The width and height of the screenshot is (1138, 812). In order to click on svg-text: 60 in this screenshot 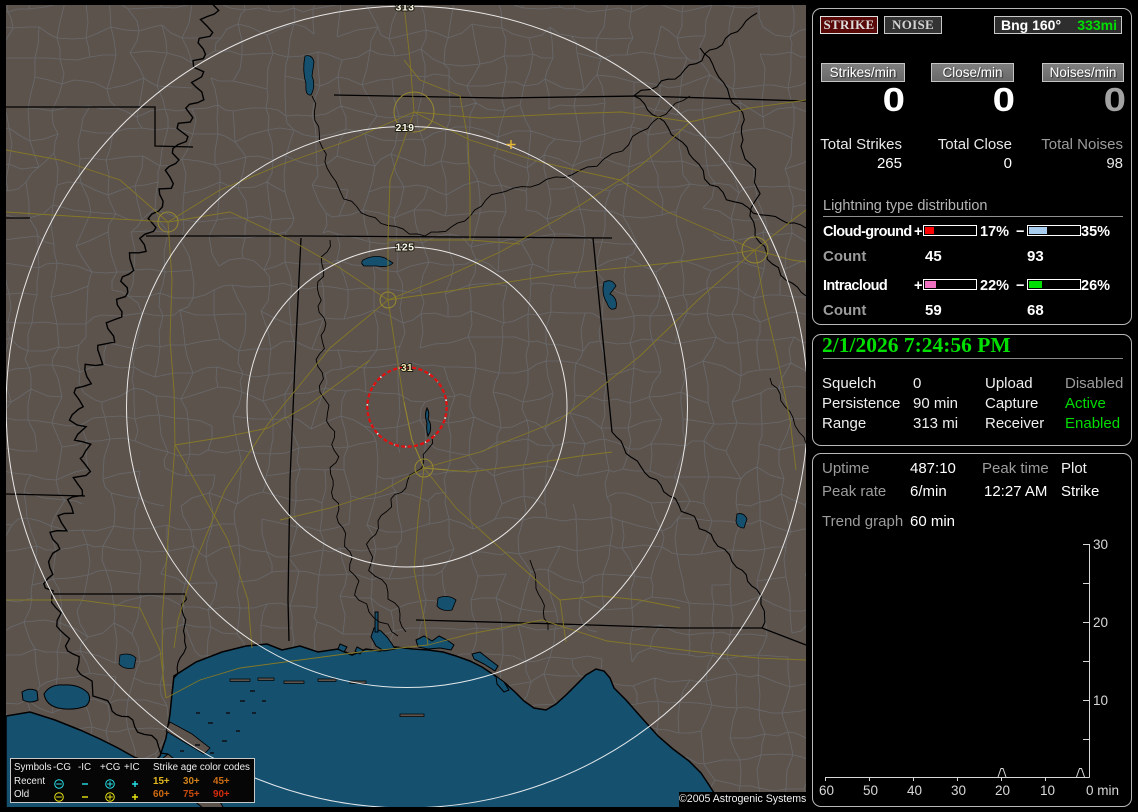, I will do `click(826, 790)`.